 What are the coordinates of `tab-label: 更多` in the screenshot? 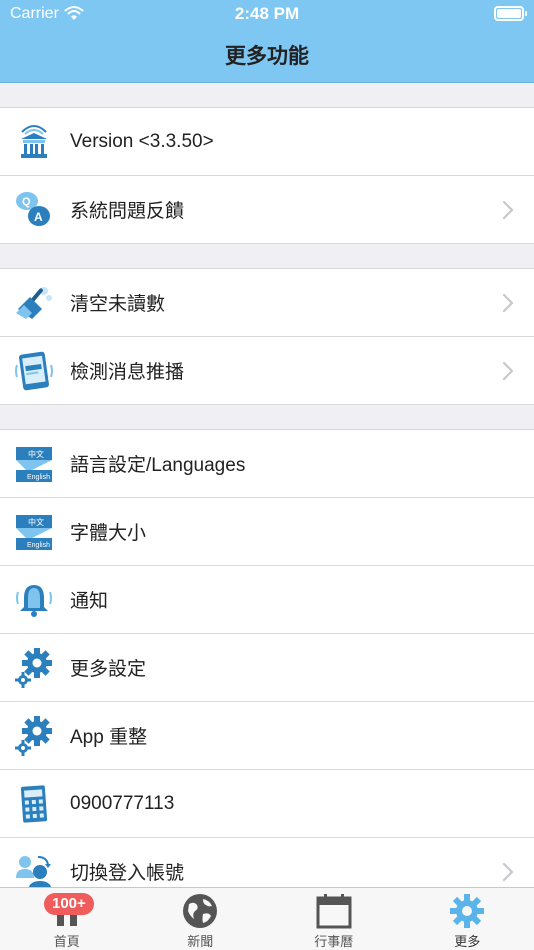 It's located at (467, 941).